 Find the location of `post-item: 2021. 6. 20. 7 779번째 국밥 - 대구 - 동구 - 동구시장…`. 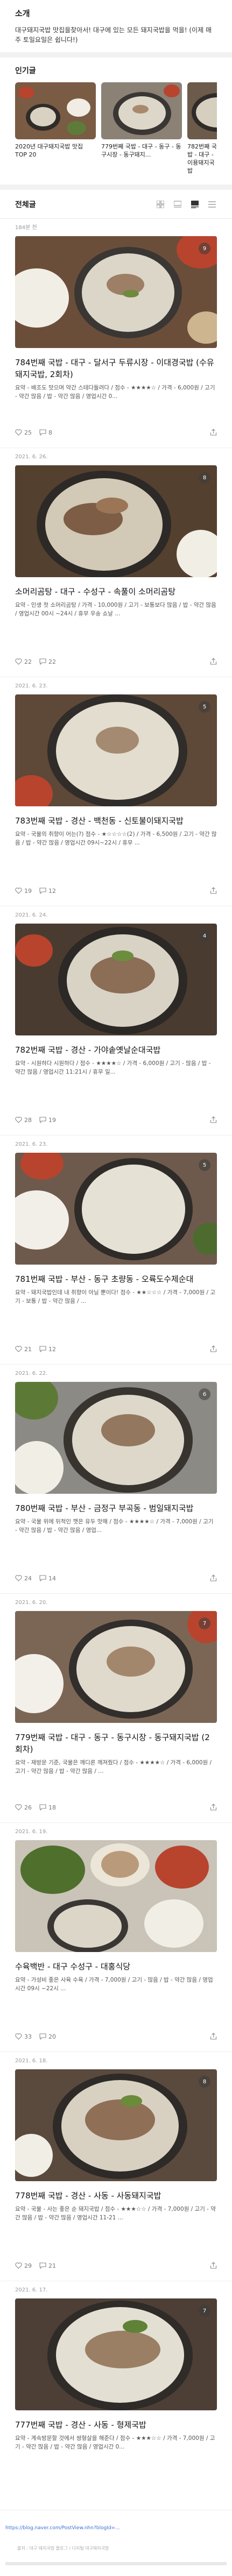

post-item: 2021. 6. 20. 7 779번째 국밥 - 대구 - 동구 - 동구시장… is located at coordinates (116, 1708).